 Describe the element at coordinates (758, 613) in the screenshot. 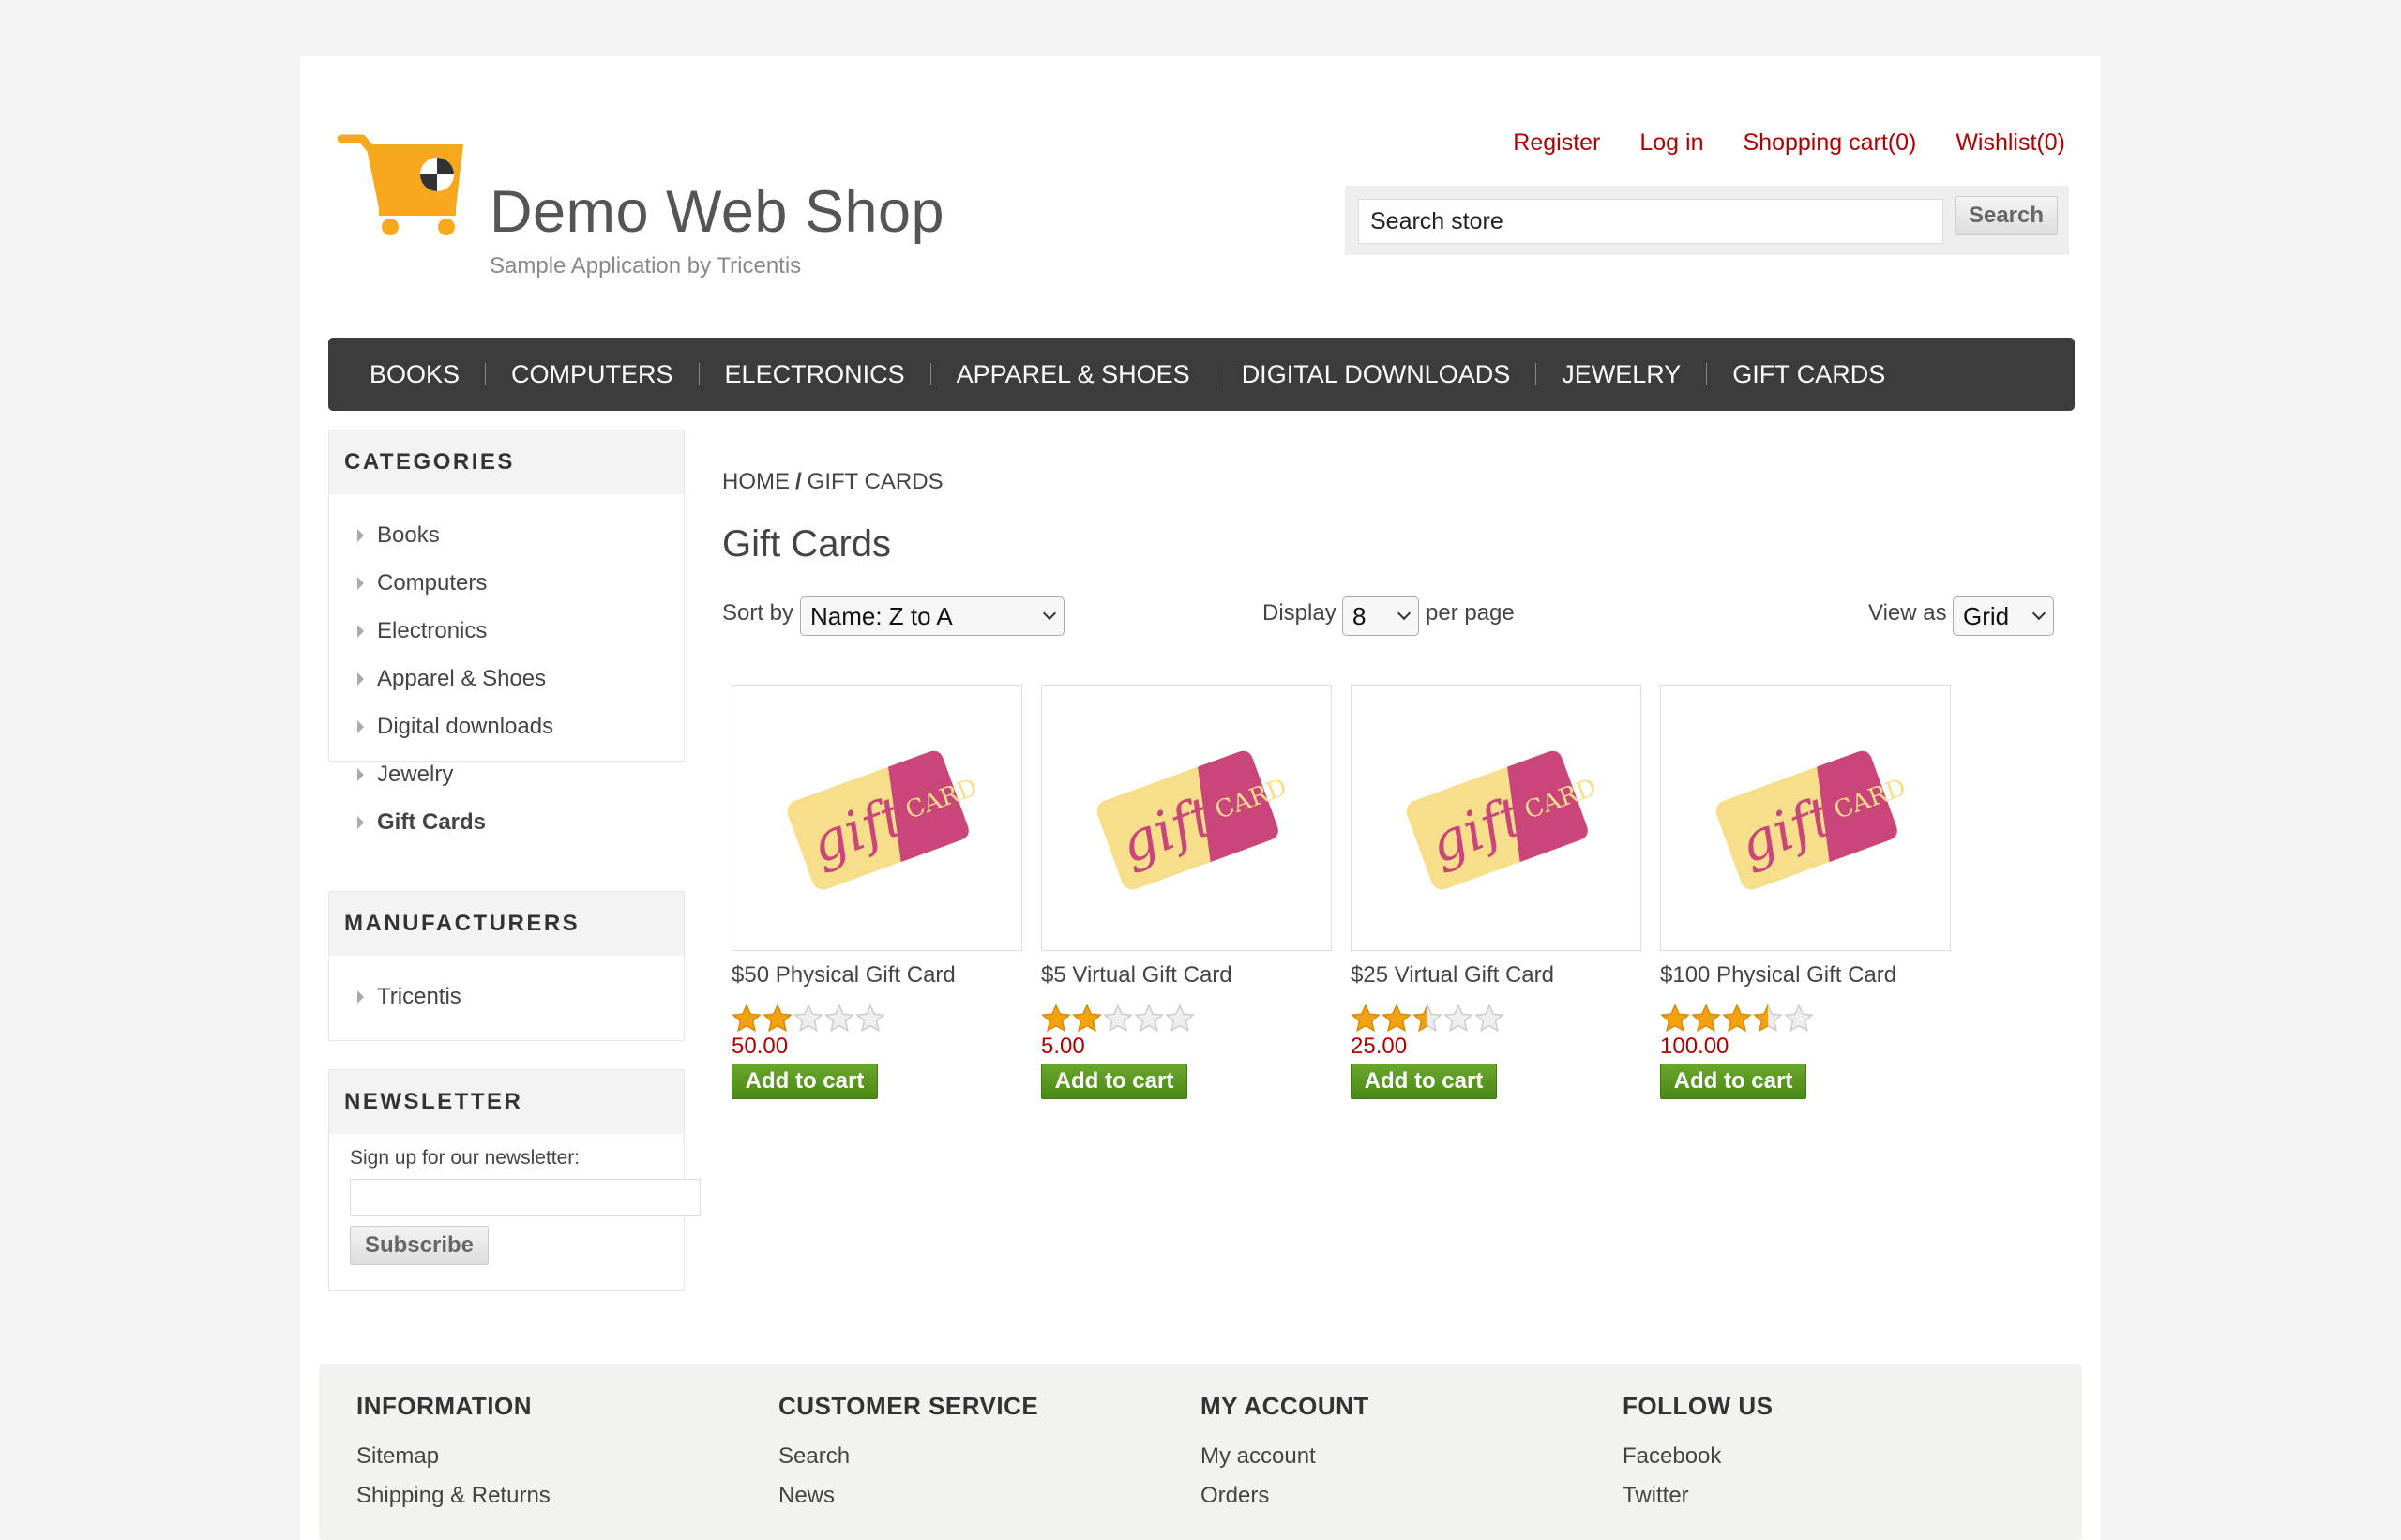

I see `sort-label: Sort by` at that location.